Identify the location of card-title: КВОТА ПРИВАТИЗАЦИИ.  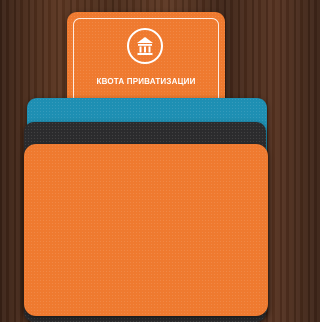
(146, 81).